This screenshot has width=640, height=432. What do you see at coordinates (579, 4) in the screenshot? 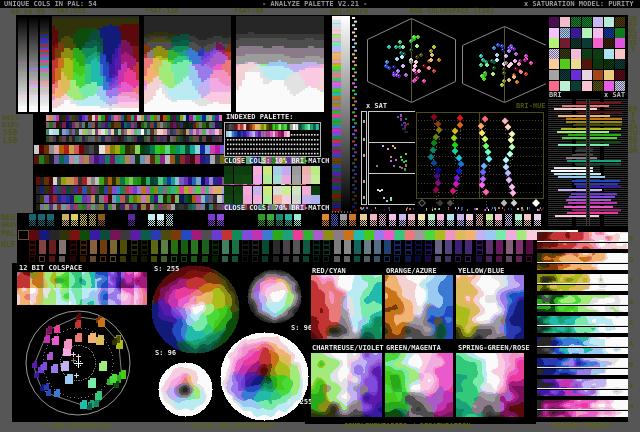
I see `saturation-model: x SATURATION MODEL: PURITY` at bounding box center [579, 4].